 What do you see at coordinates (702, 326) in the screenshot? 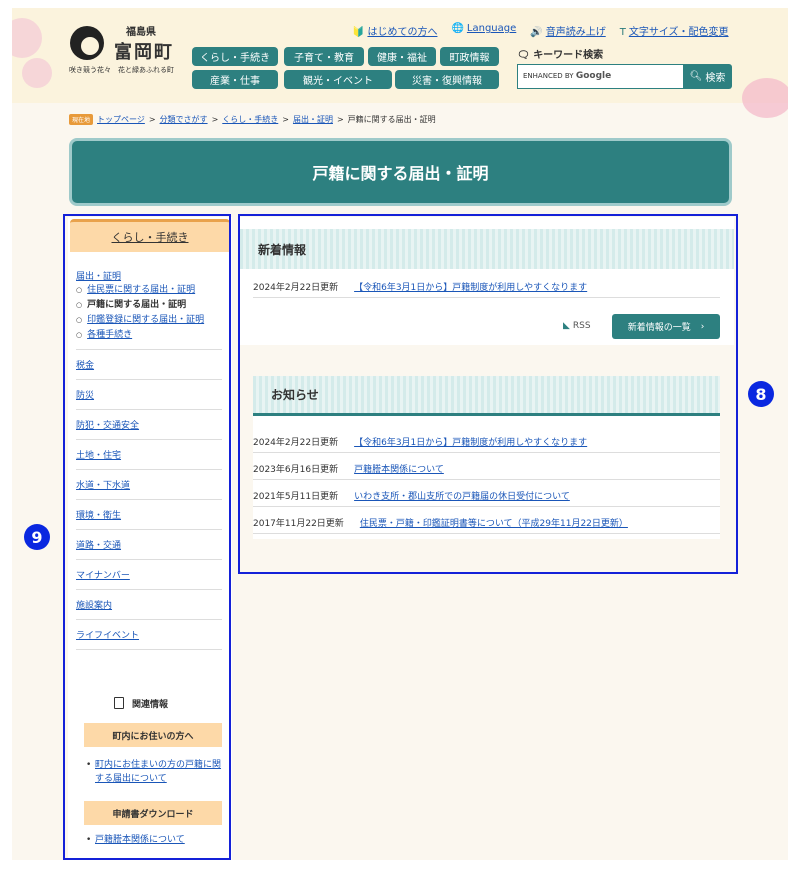
I see `chevron-right-icon: ›` at bounding box center [702, 326].